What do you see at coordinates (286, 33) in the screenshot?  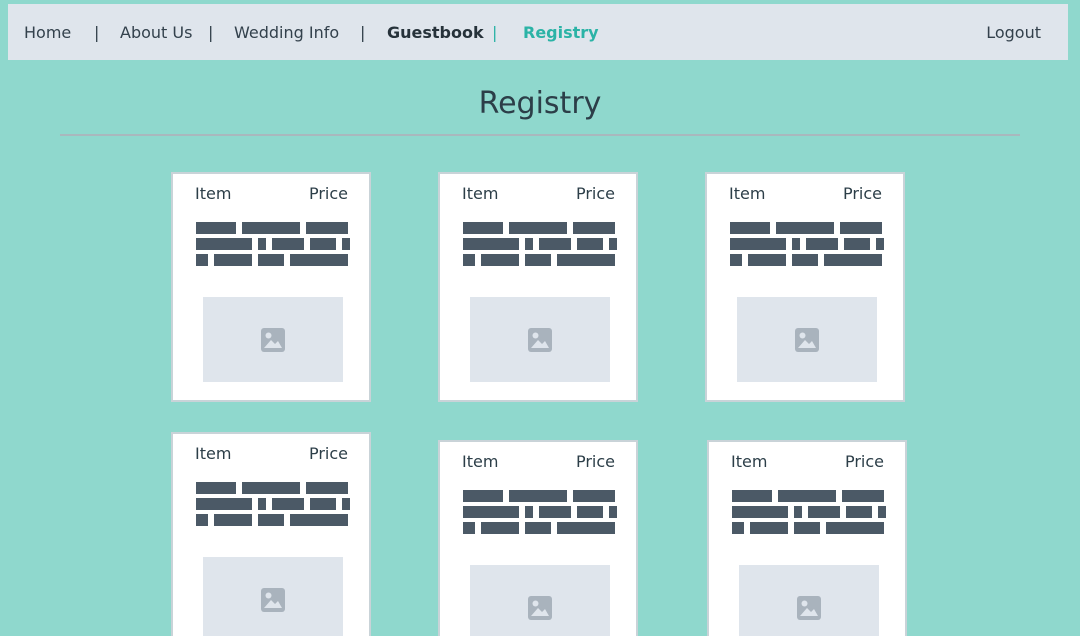 I see `nav-wedding-info-link: Wedding Info` at bounding box center [286, 33].